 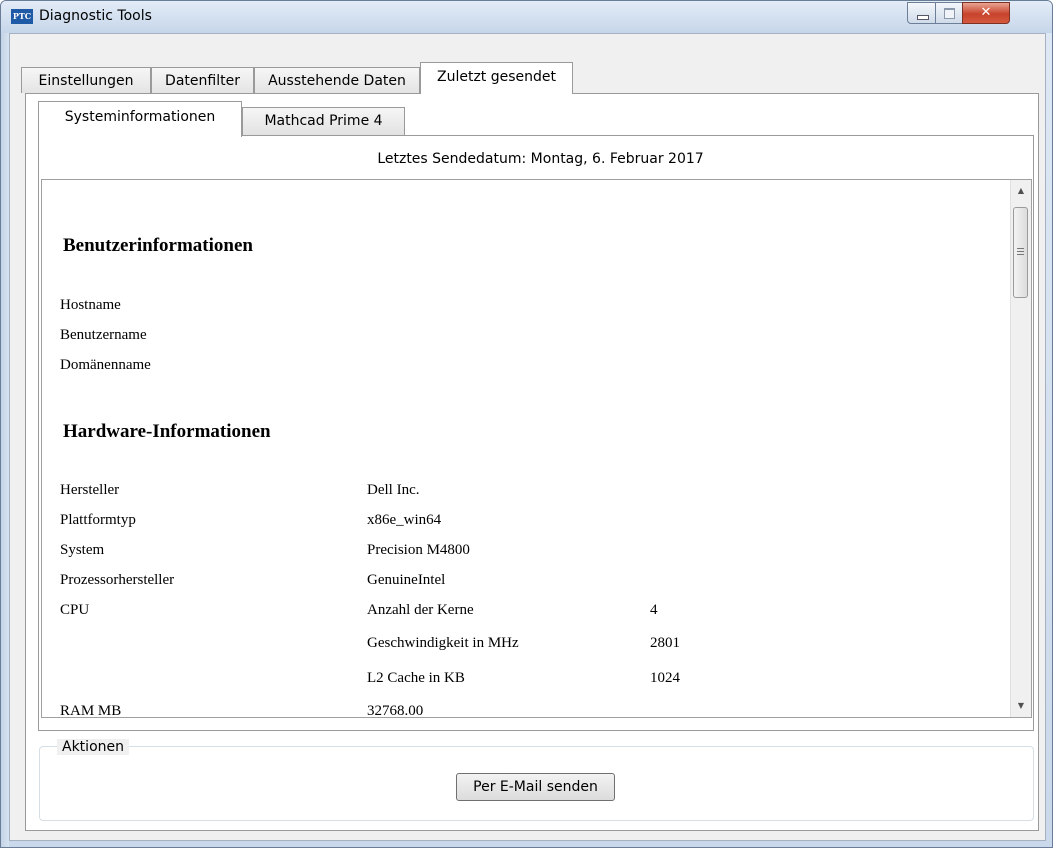 What do you see at coordinates (395, 710) in the screenshot?
I see `ram-value: 32768.00` at bounding box center [395, 710].